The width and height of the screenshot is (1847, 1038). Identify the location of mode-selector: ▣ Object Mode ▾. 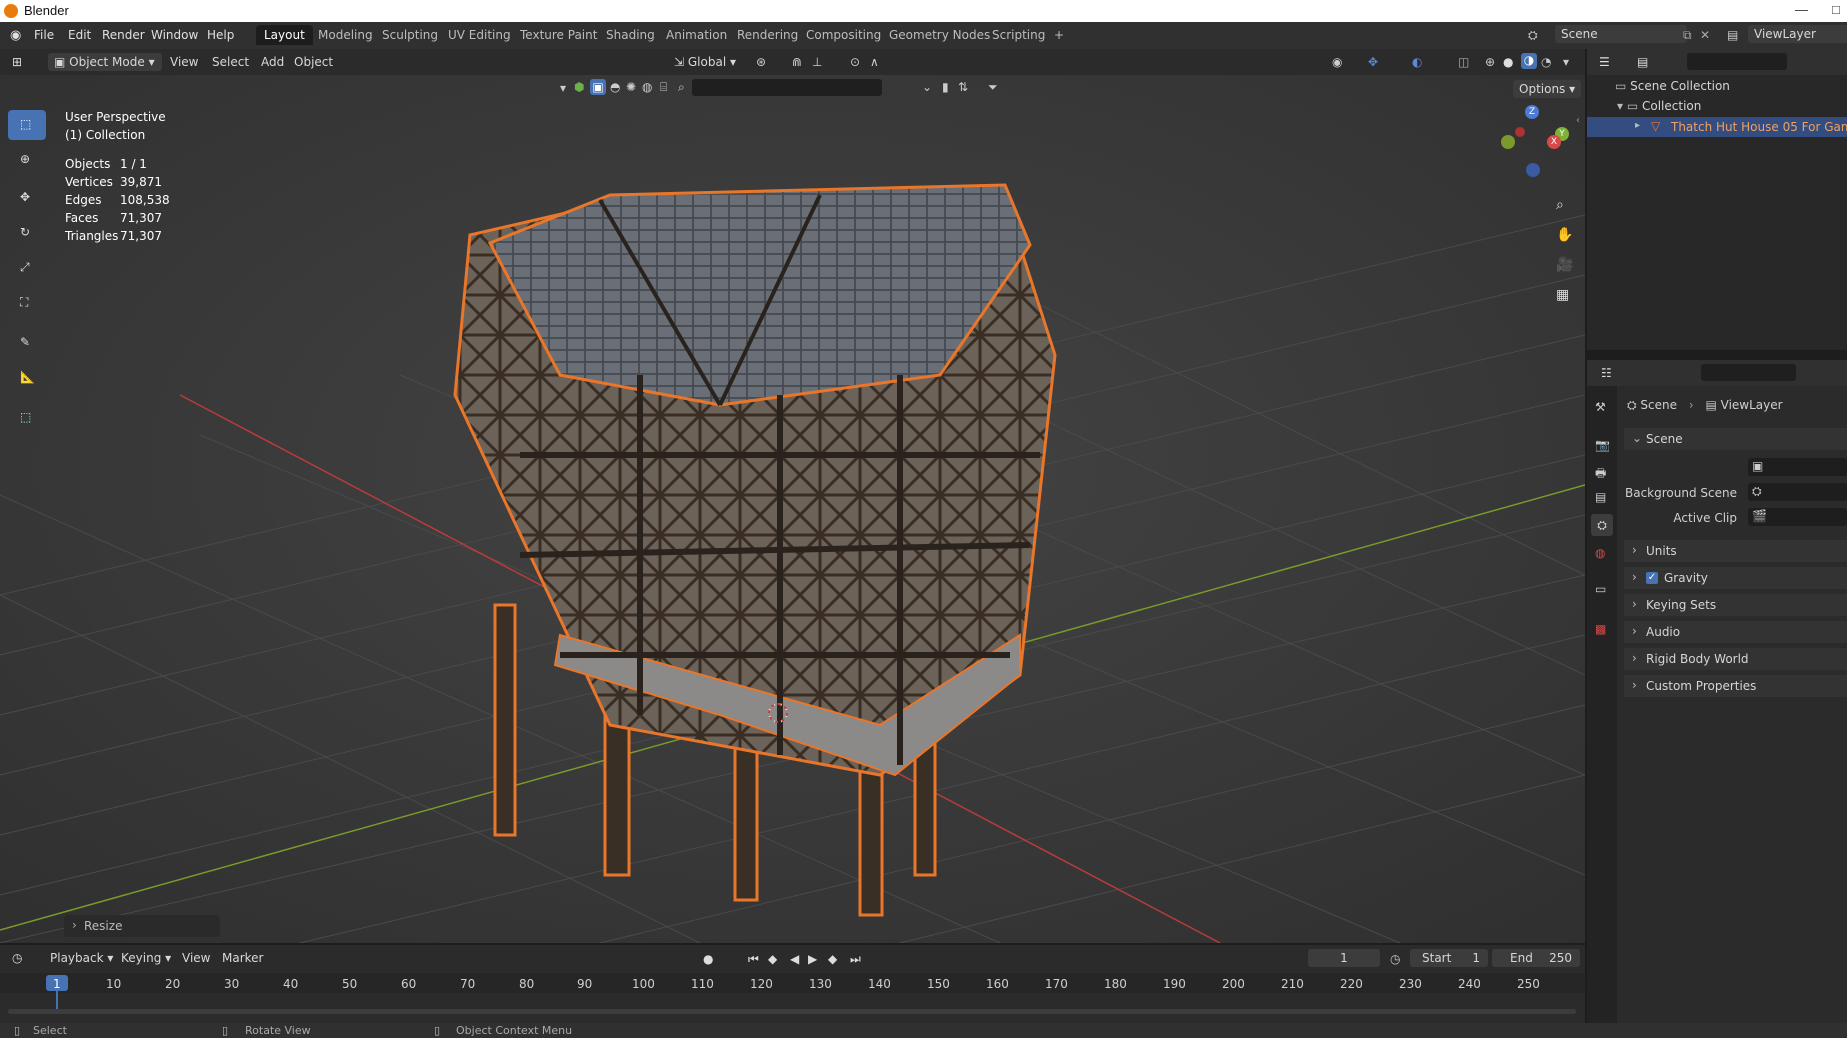
(105, 62).